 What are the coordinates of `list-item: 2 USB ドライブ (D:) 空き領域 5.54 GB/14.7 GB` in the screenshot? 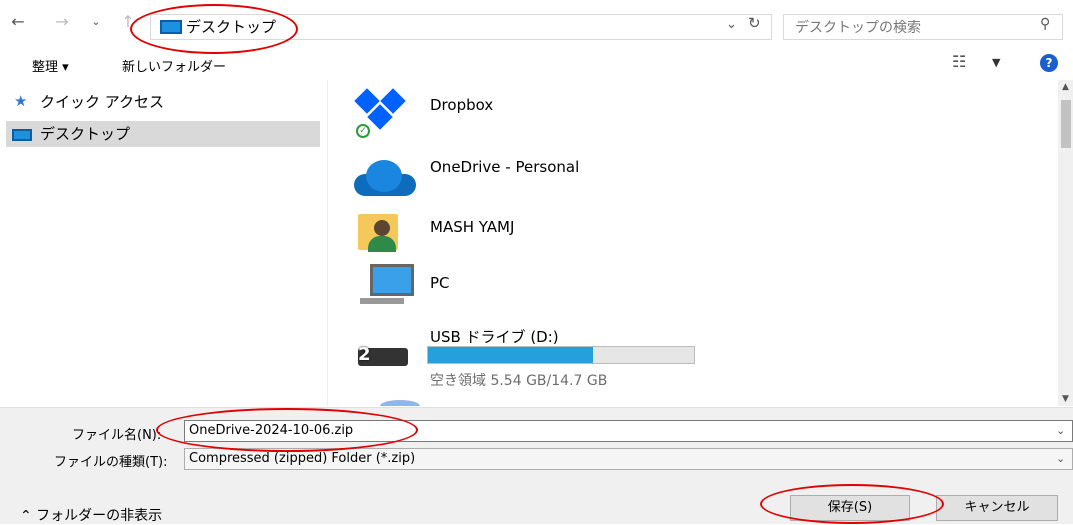 It's located at (690, 354).